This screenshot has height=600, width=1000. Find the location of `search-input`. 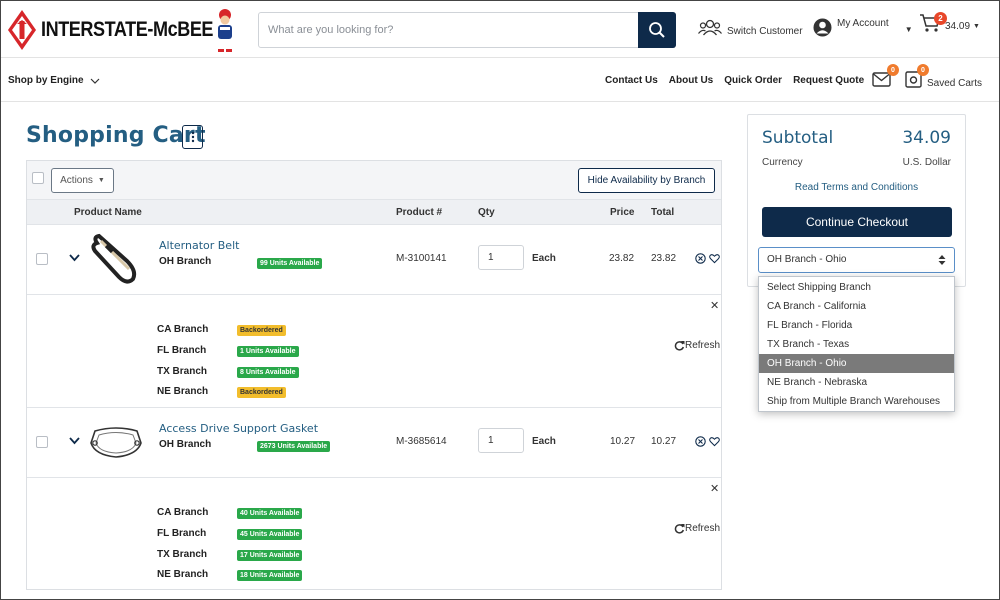

search-input is located at coordinates (448, 30).